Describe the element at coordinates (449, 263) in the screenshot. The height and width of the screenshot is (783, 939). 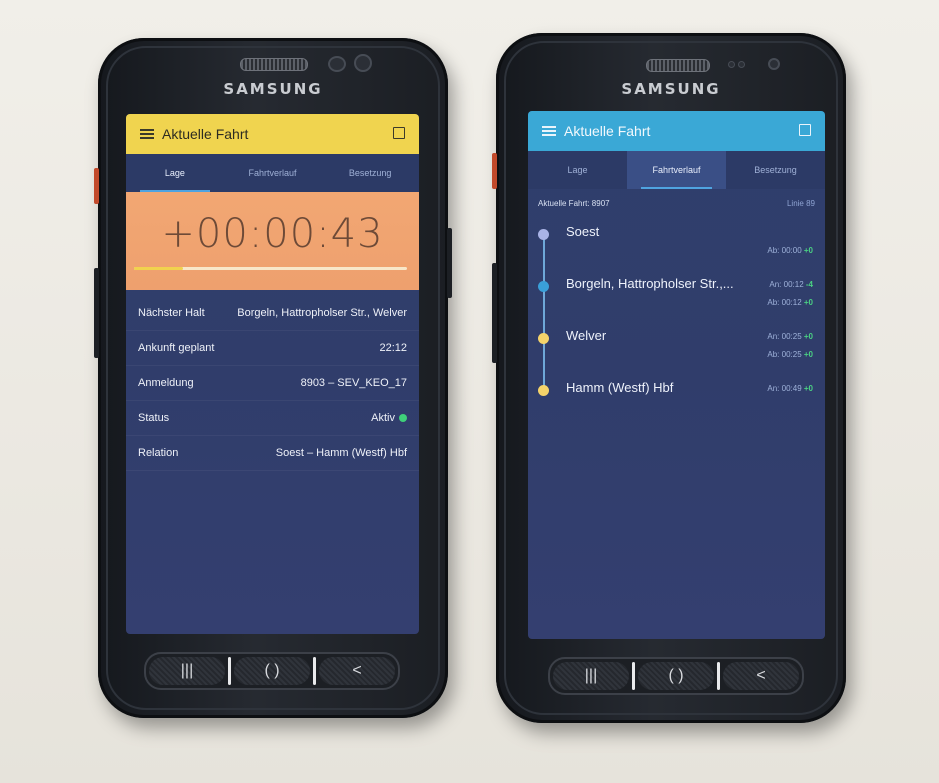
I see `side-key-power` at that location.